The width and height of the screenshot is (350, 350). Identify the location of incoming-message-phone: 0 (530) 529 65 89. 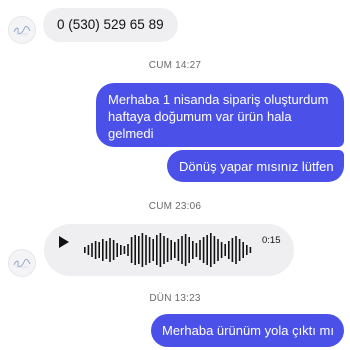
(110, 25).